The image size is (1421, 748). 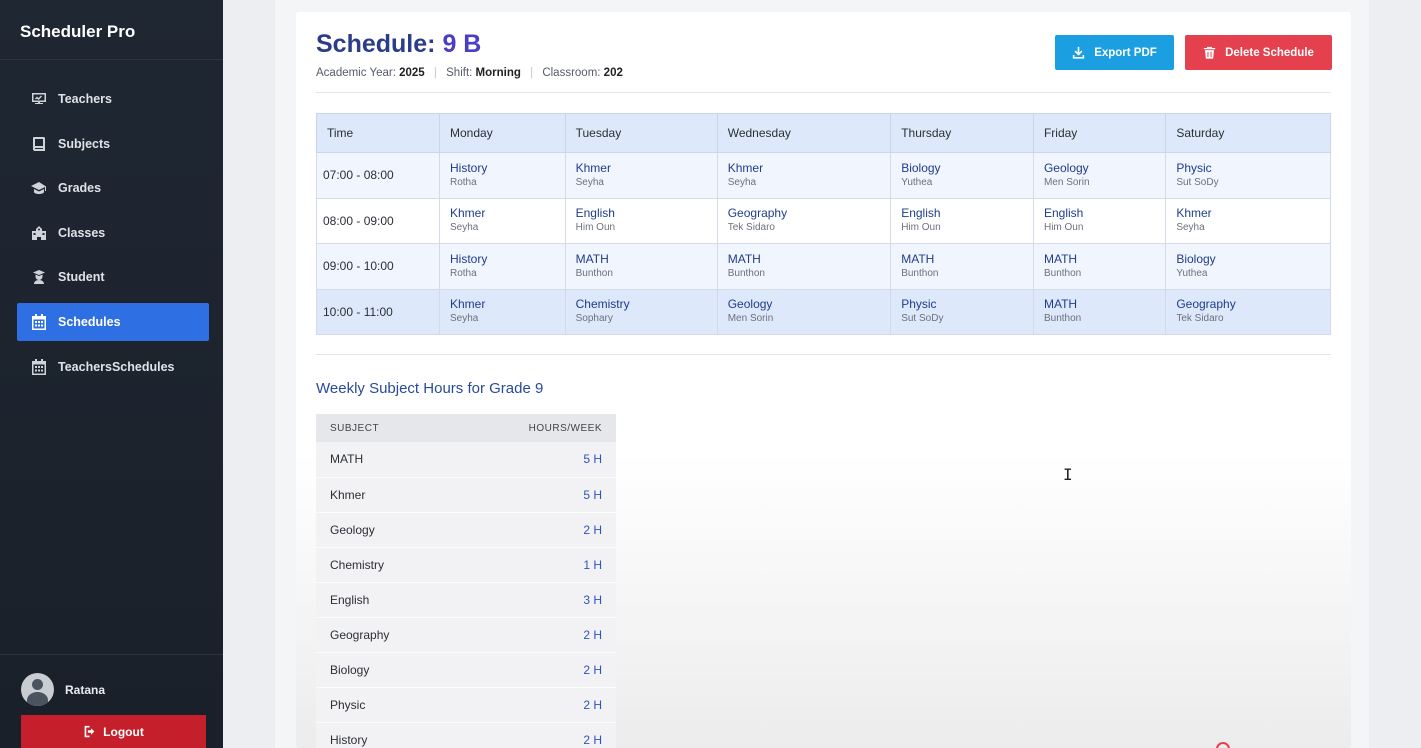 I want to click on column-header: Tuesday, so click(x=641, y=133).